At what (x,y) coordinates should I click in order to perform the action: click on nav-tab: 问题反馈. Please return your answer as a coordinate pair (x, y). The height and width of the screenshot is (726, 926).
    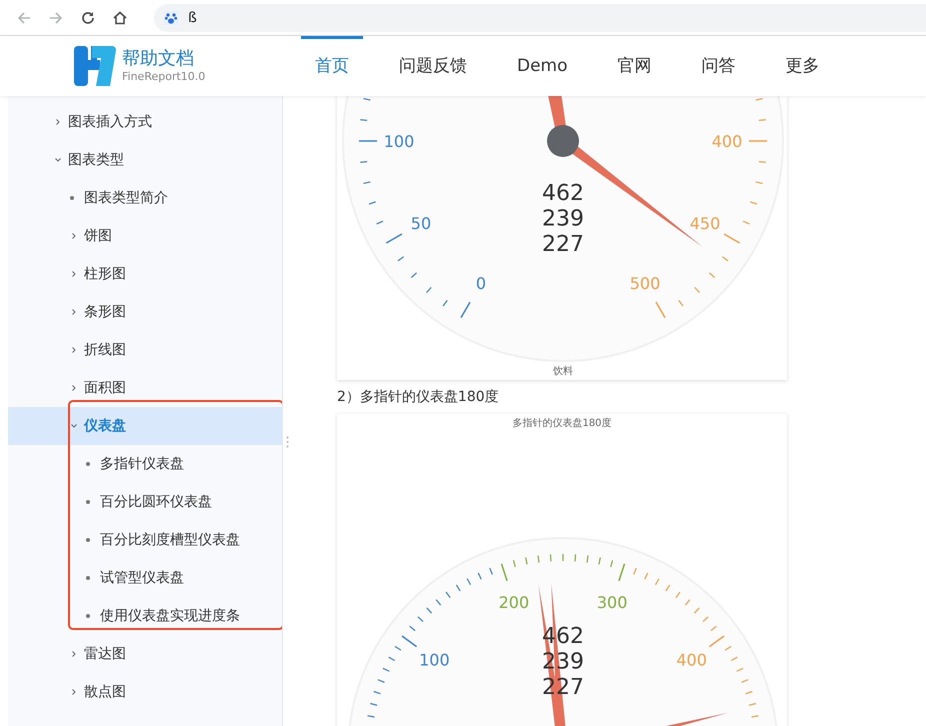
    Looking at the image, I should click on (433, 66).